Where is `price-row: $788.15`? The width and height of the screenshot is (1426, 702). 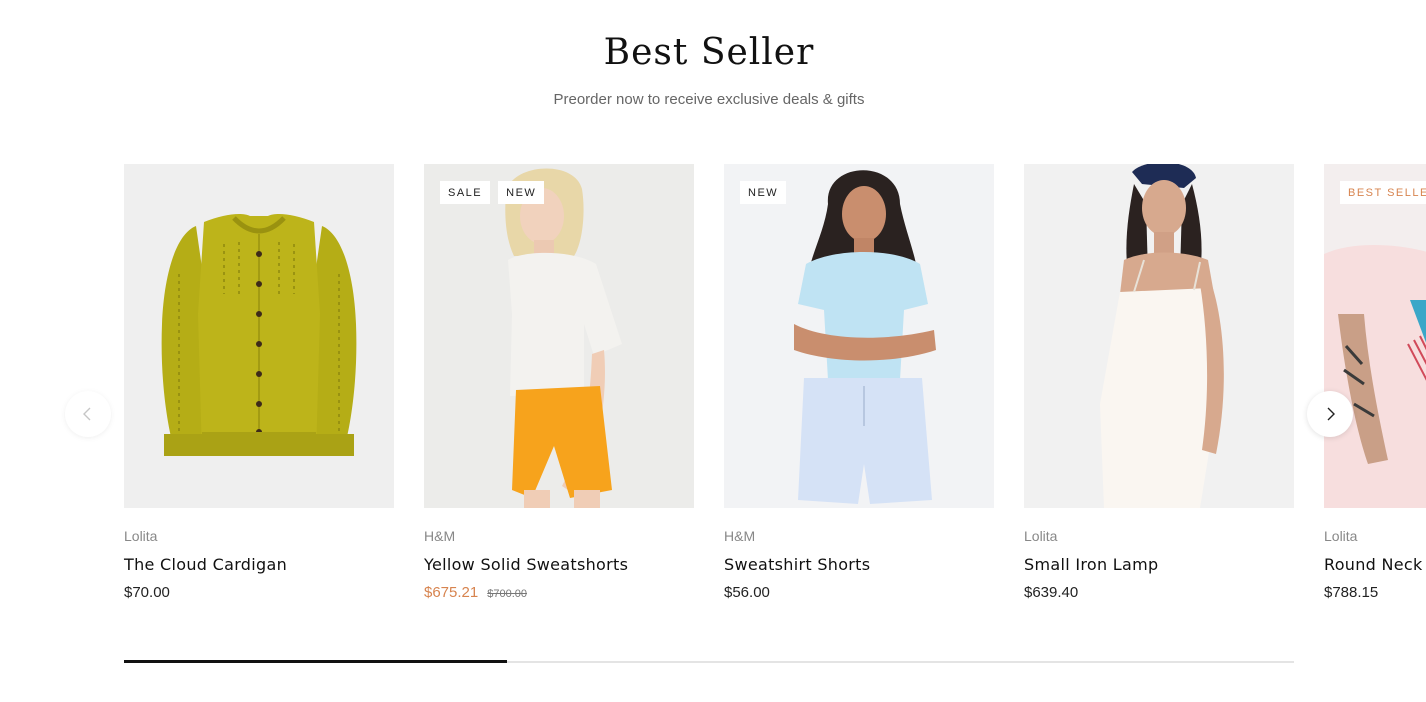 price-row: $788.15 is located at coordinates (1375, 592).